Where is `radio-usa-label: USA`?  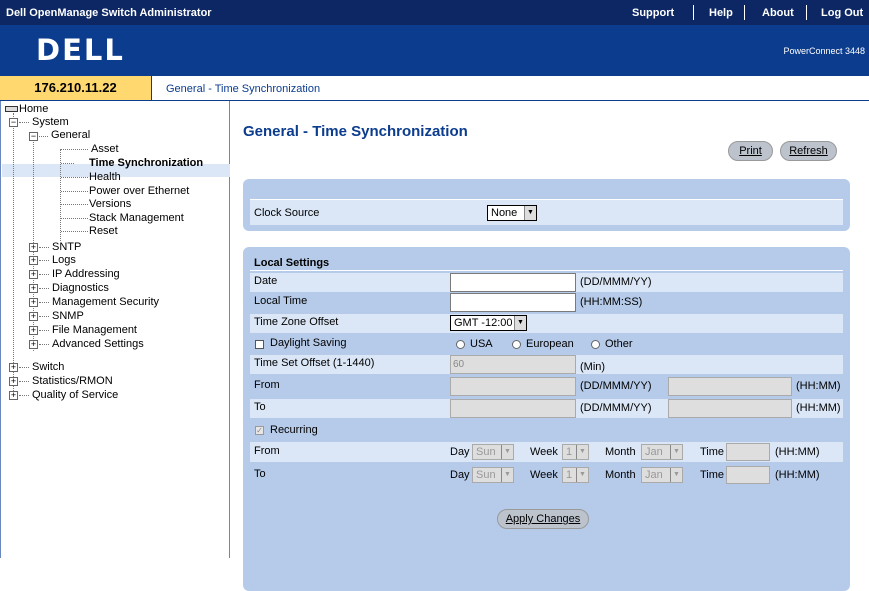 radio-usa-label: USA is located at coordinates (481, 344).